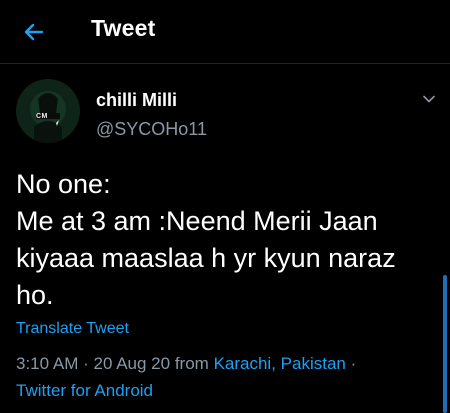 The image size is (450, 413). I want to click on arrow-left-icon, so click(34, 32).